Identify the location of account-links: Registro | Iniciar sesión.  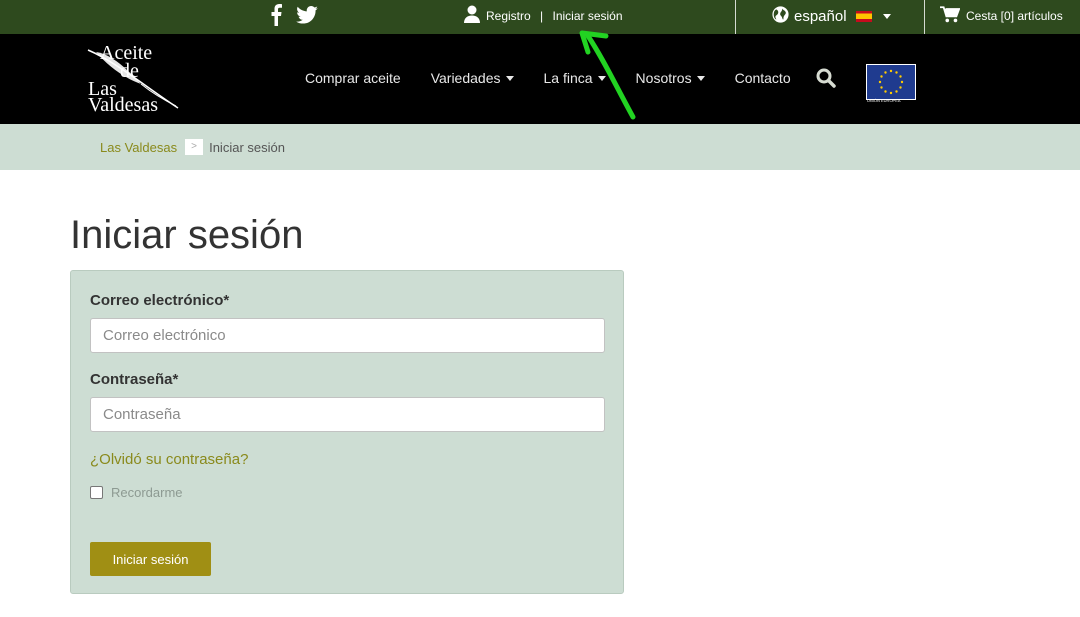
(543, 15).